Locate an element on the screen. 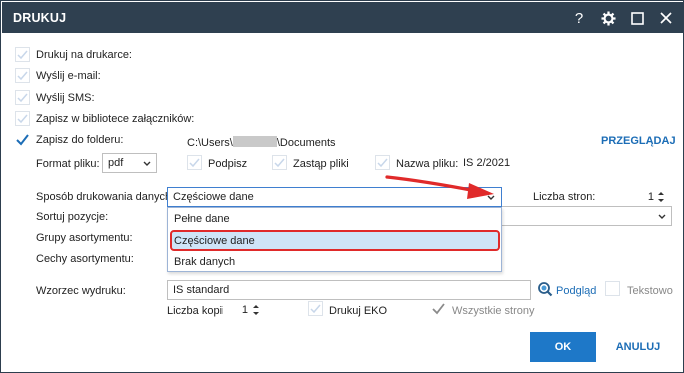 The width and height of the screenshot is (684, 373). send-email-checkbox is located at coordinates (22, 75).